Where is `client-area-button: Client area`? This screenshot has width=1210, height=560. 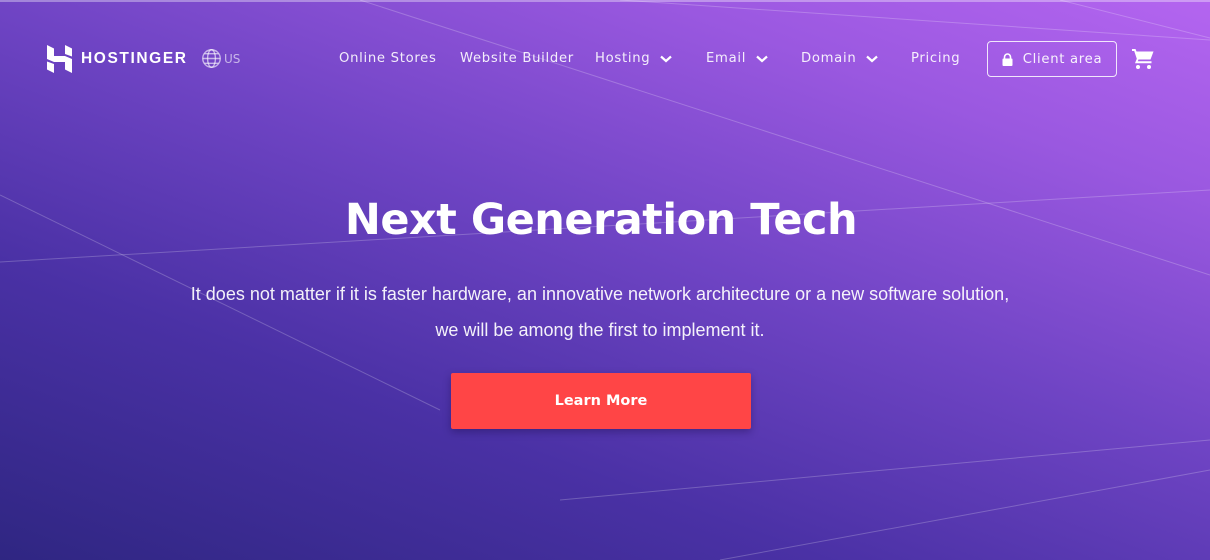
client-area-button: Client area is located at coordinates (1052, 59).